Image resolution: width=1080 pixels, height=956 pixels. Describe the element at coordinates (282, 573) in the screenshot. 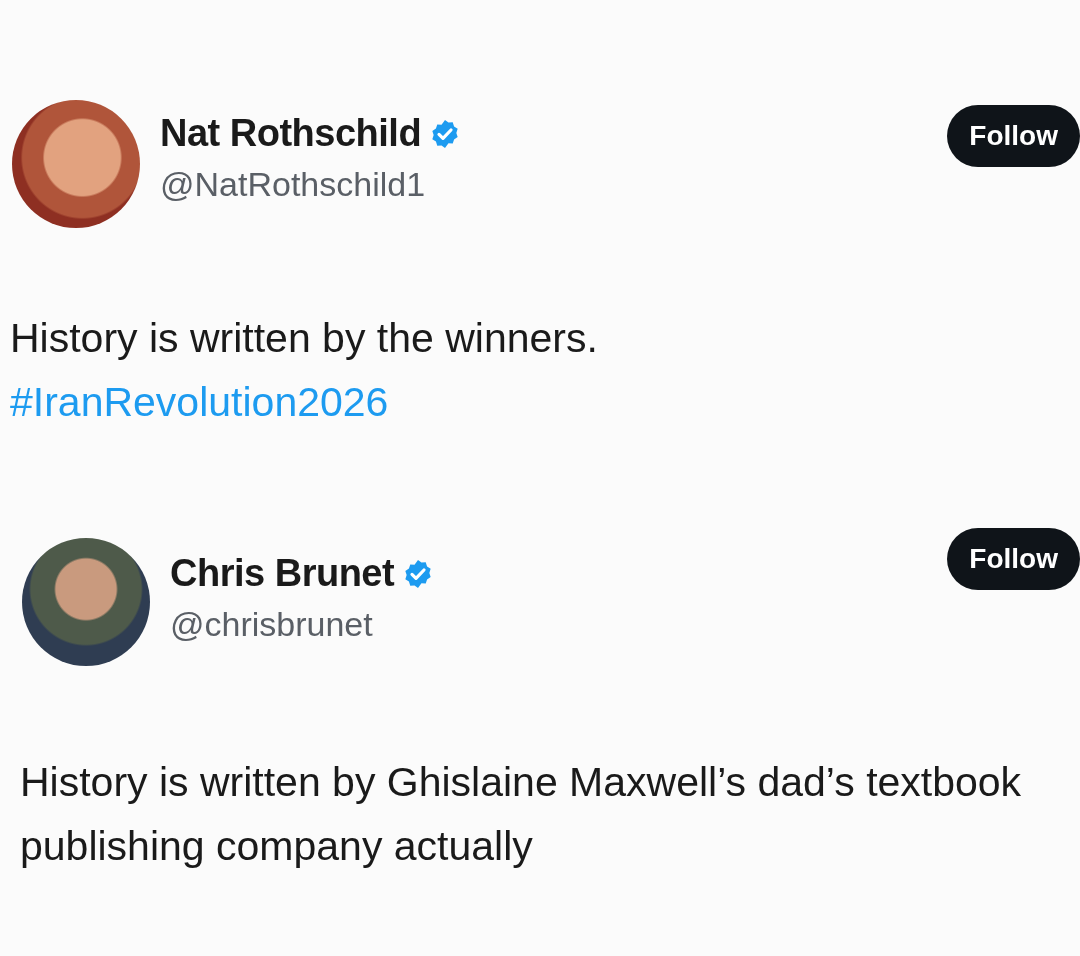

I see `author-name: Chris Brunet` at that location.